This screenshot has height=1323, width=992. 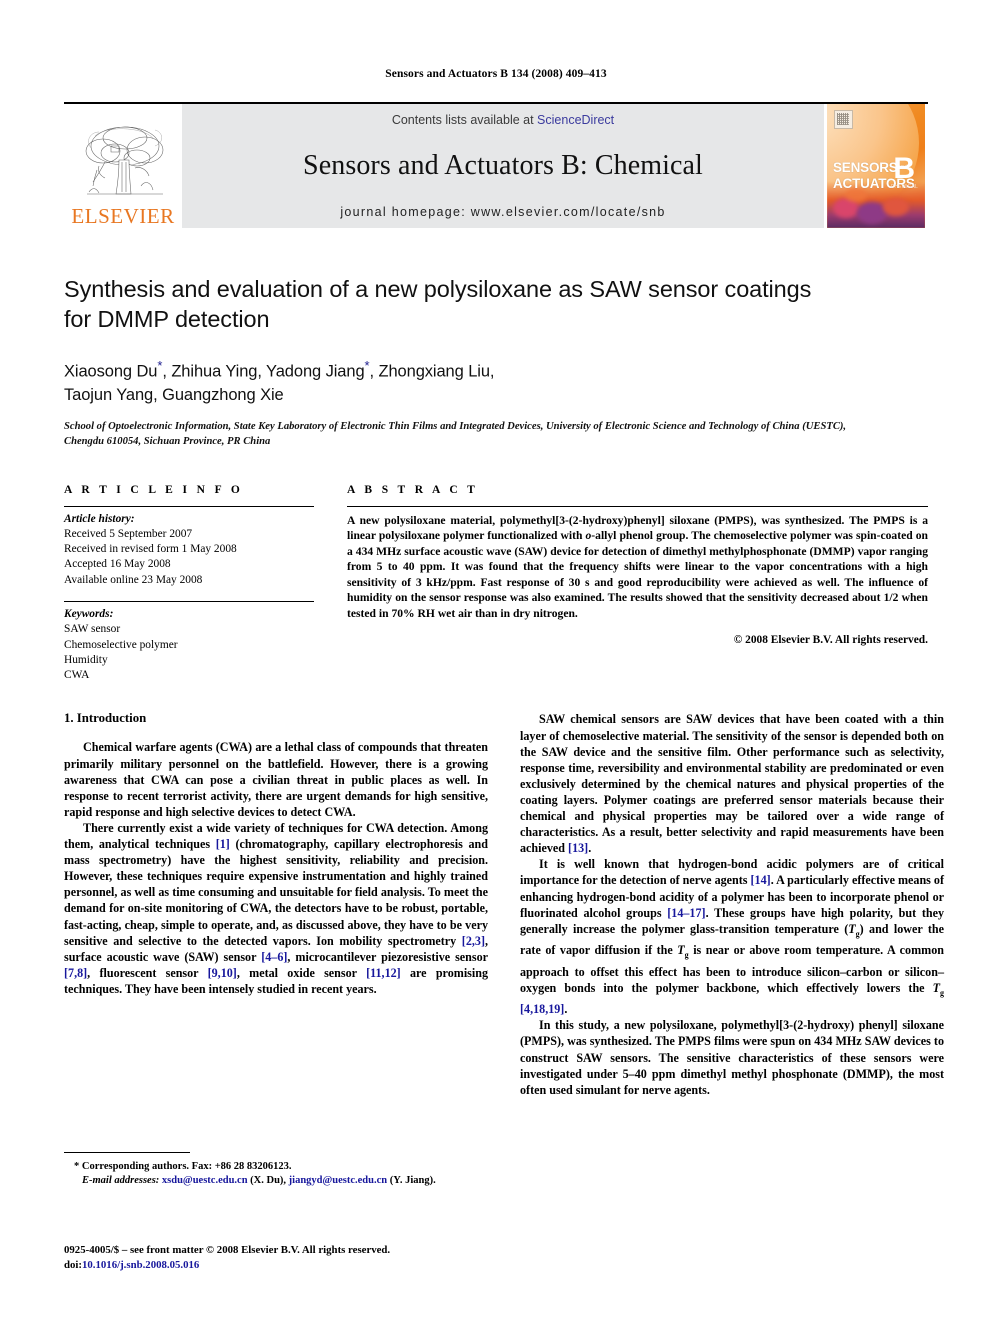 I want to click on journal-title: Sensors and Actuators B: Chemical, so click(x=503, y=165).